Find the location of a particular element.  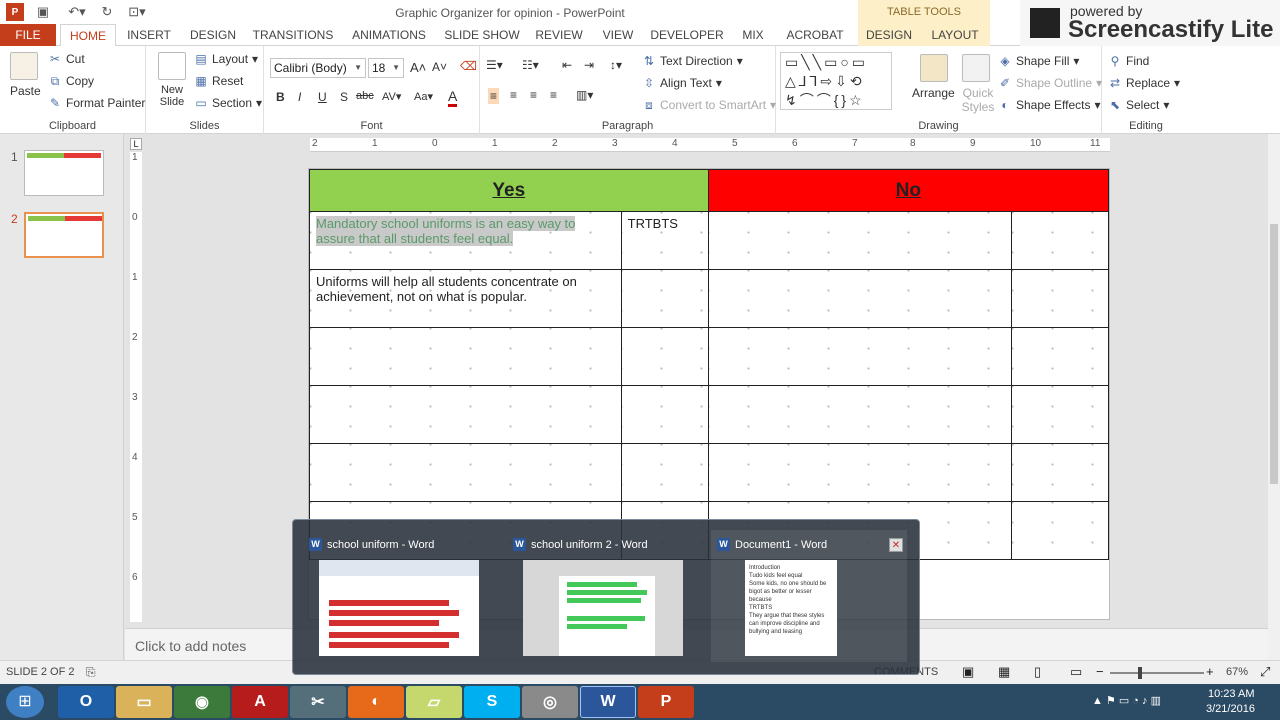

shapes-gallery: ▭╲╲▭○▭ △⅃⅂⇨⇩⟲ ↯⌒⌒{}☆ is located at coordinates (836, 81).